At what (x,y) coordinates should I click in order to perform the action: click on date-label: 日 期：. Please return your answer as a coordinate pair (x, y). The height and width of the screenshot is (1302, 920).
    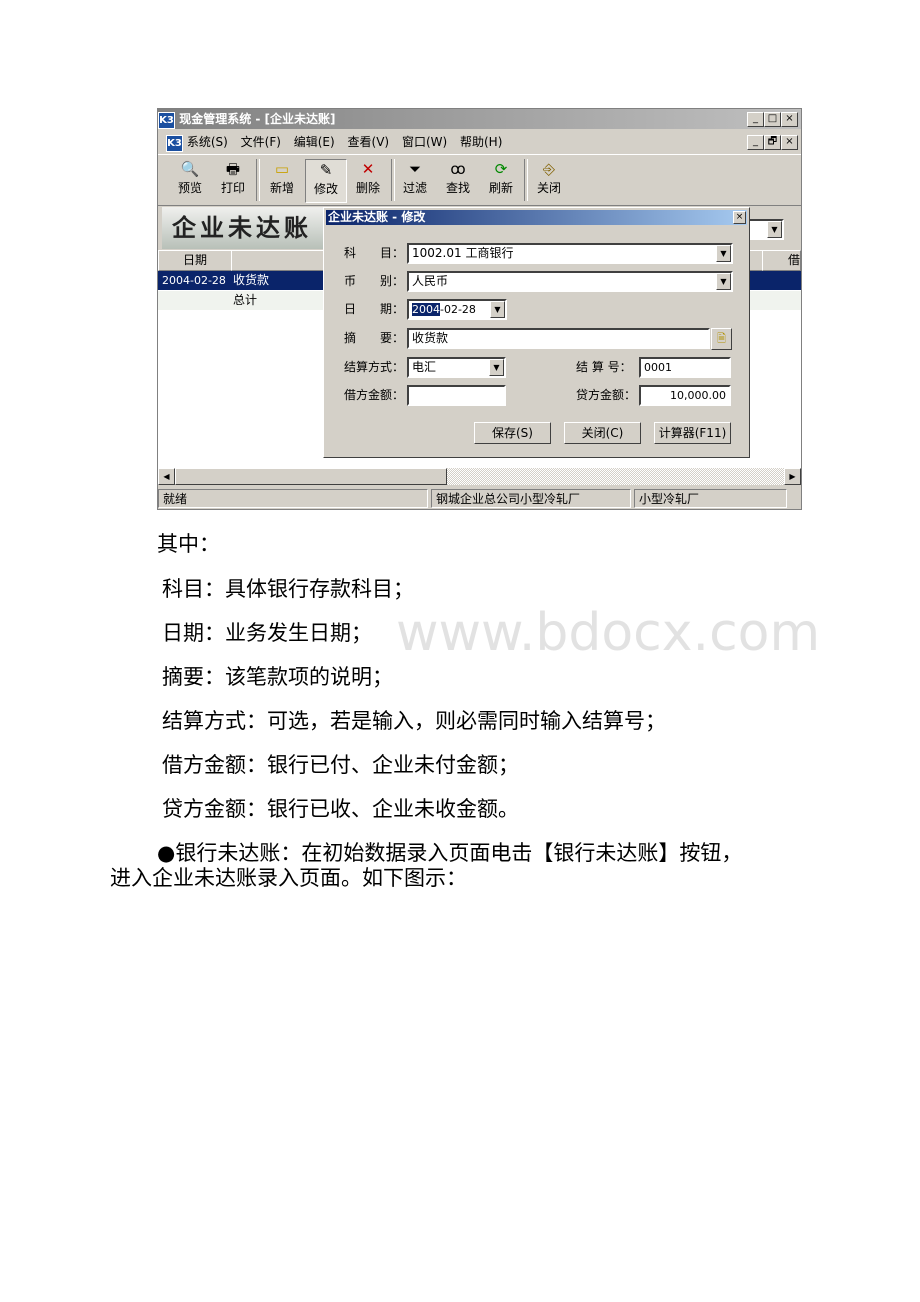
    Looking at the image, I should click on (374, 309).